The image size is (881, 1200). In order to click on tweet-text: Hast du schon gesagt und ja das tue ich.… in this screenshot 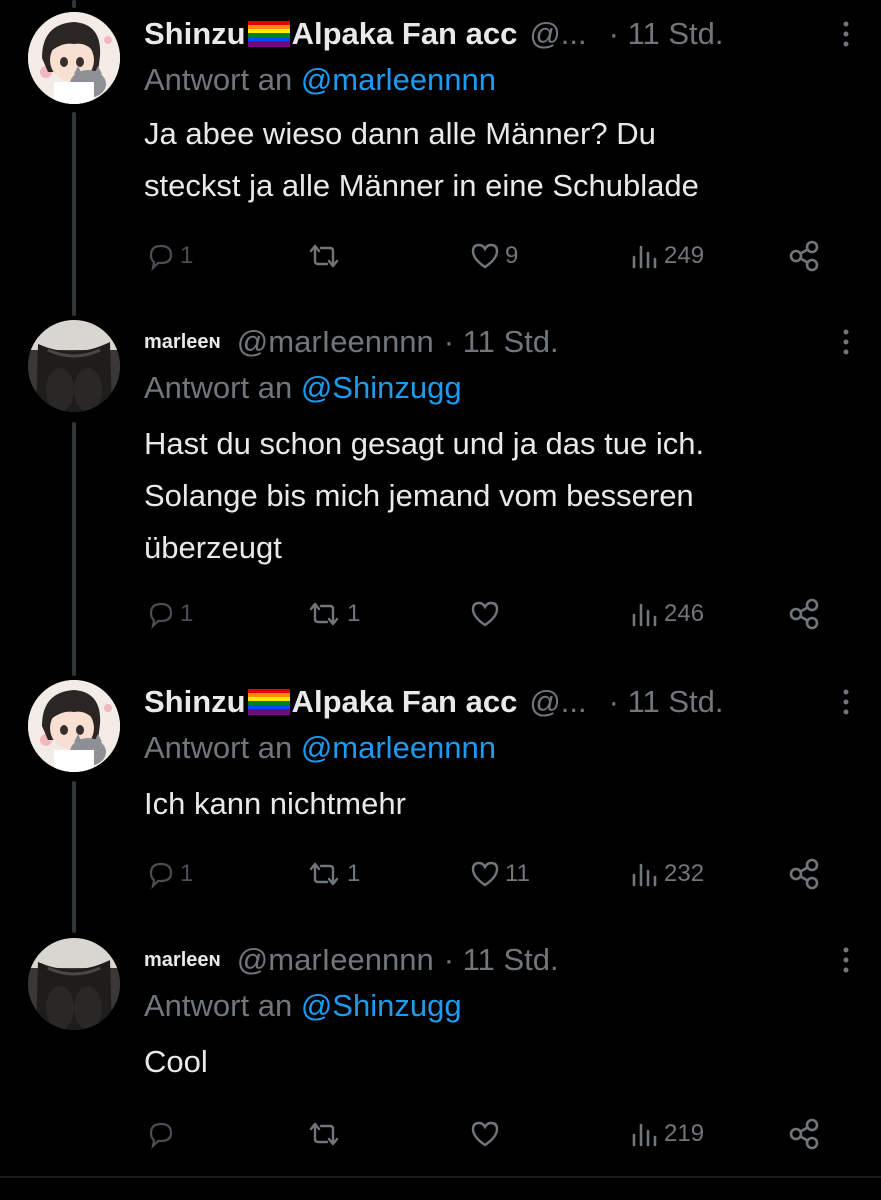, I will do `click(494, 496)`.